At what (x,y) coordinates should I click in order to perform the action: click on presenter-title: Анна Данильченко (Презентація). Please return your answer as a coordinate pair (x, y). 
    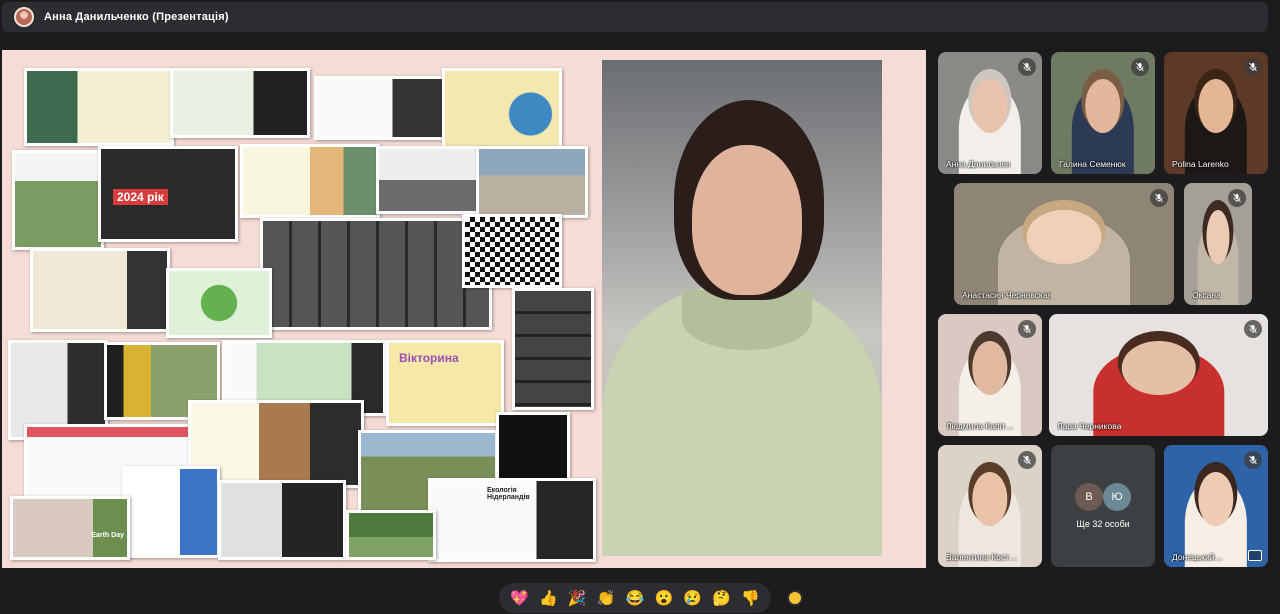
    Looking at the image, I should click on (136, 17).